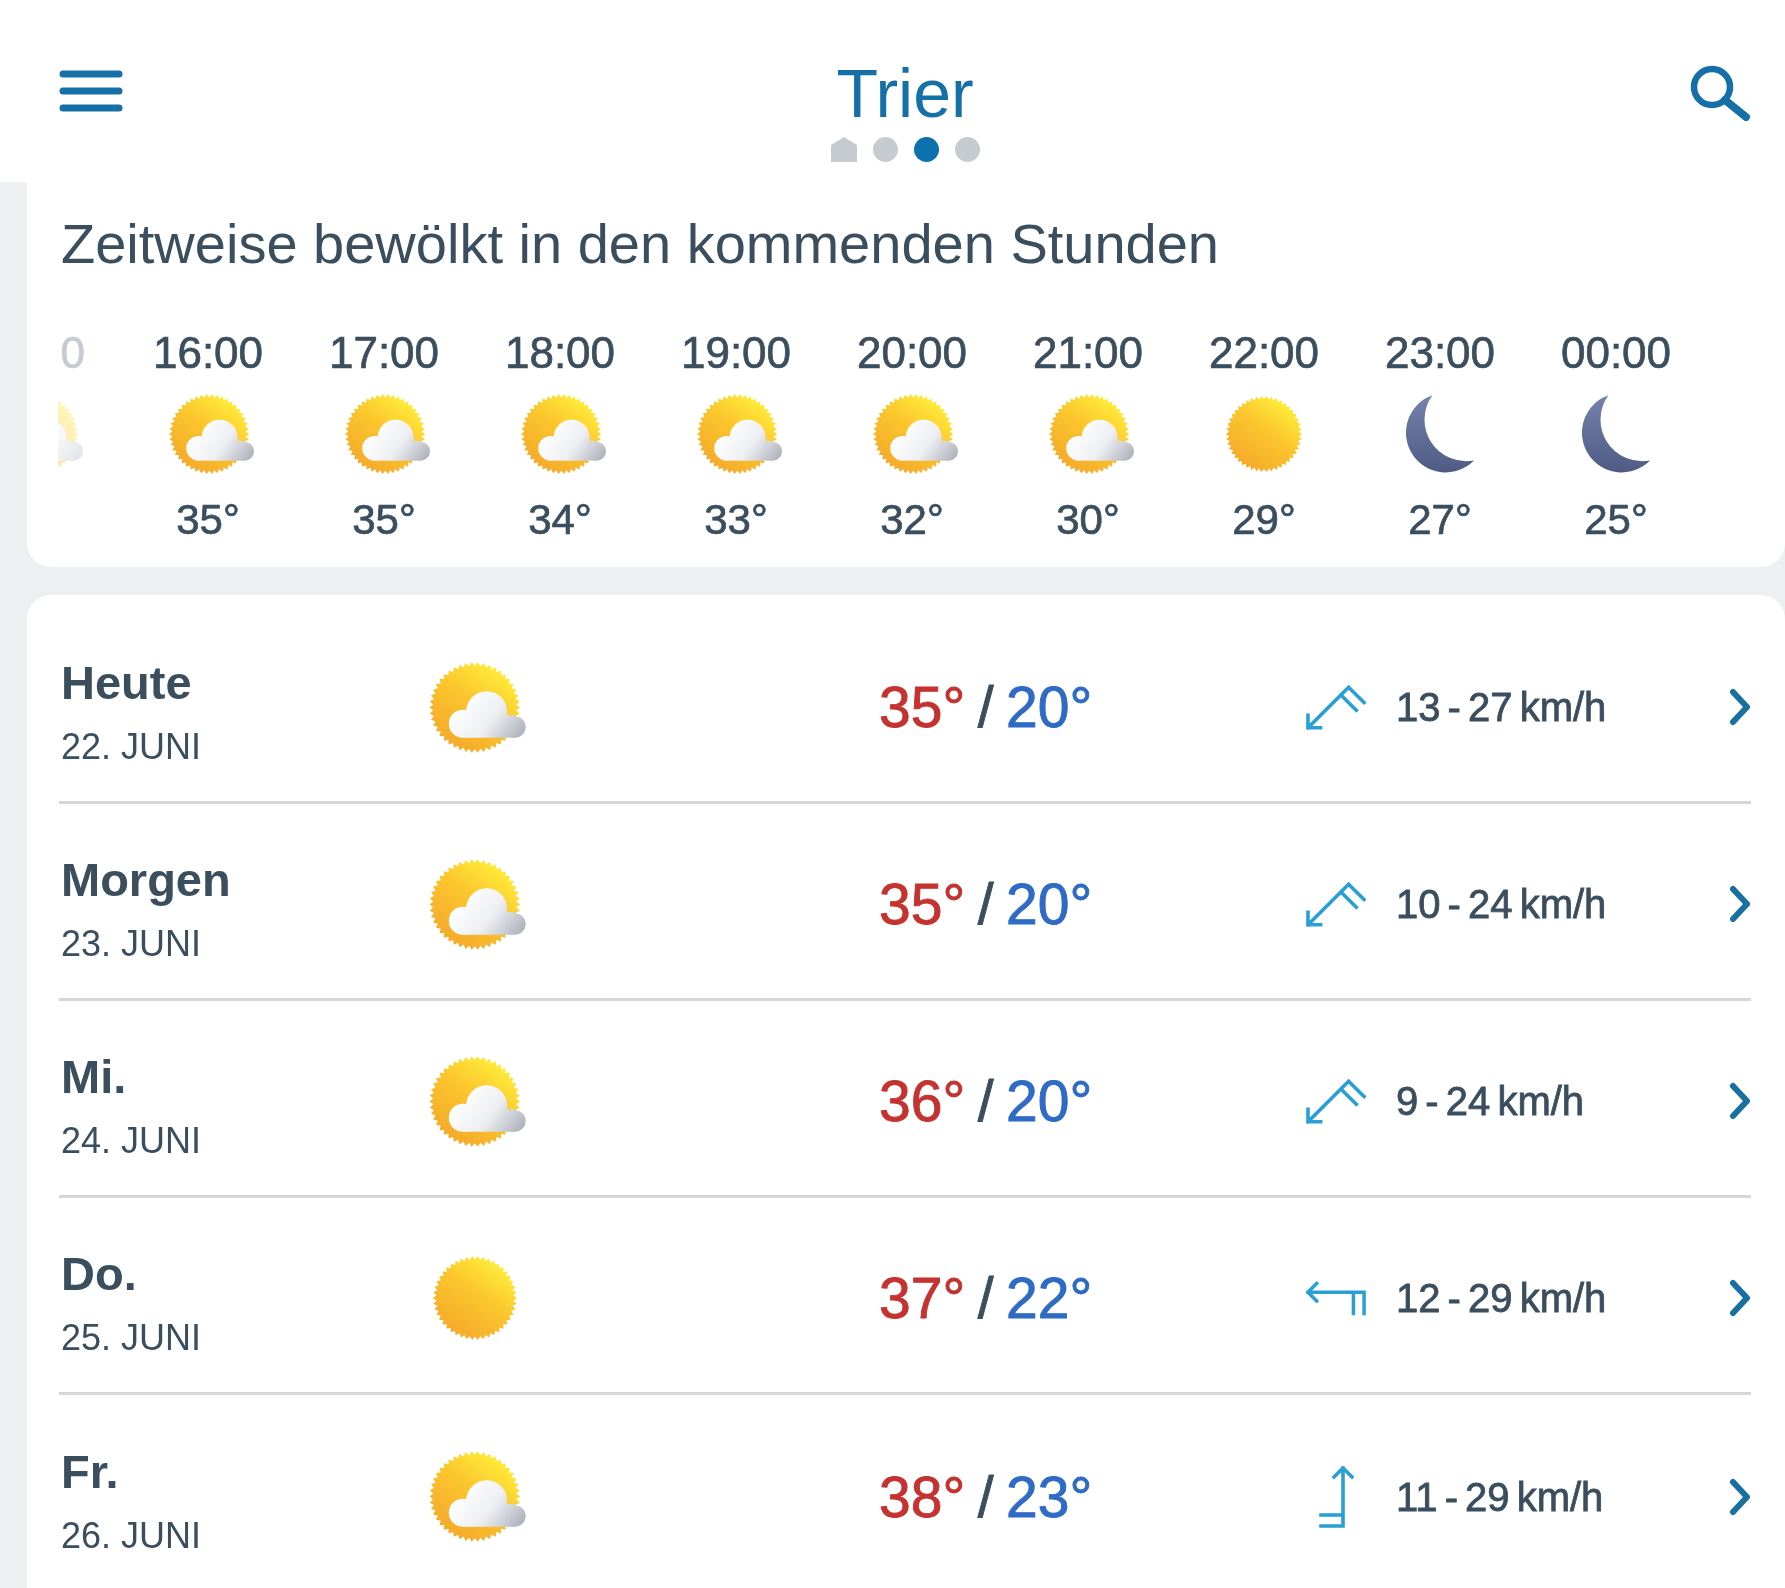  What do you see at coordinates (131, 746) in the screenshot?
I see `day-date: 22. JUNI` at bounding box center [131, 746].